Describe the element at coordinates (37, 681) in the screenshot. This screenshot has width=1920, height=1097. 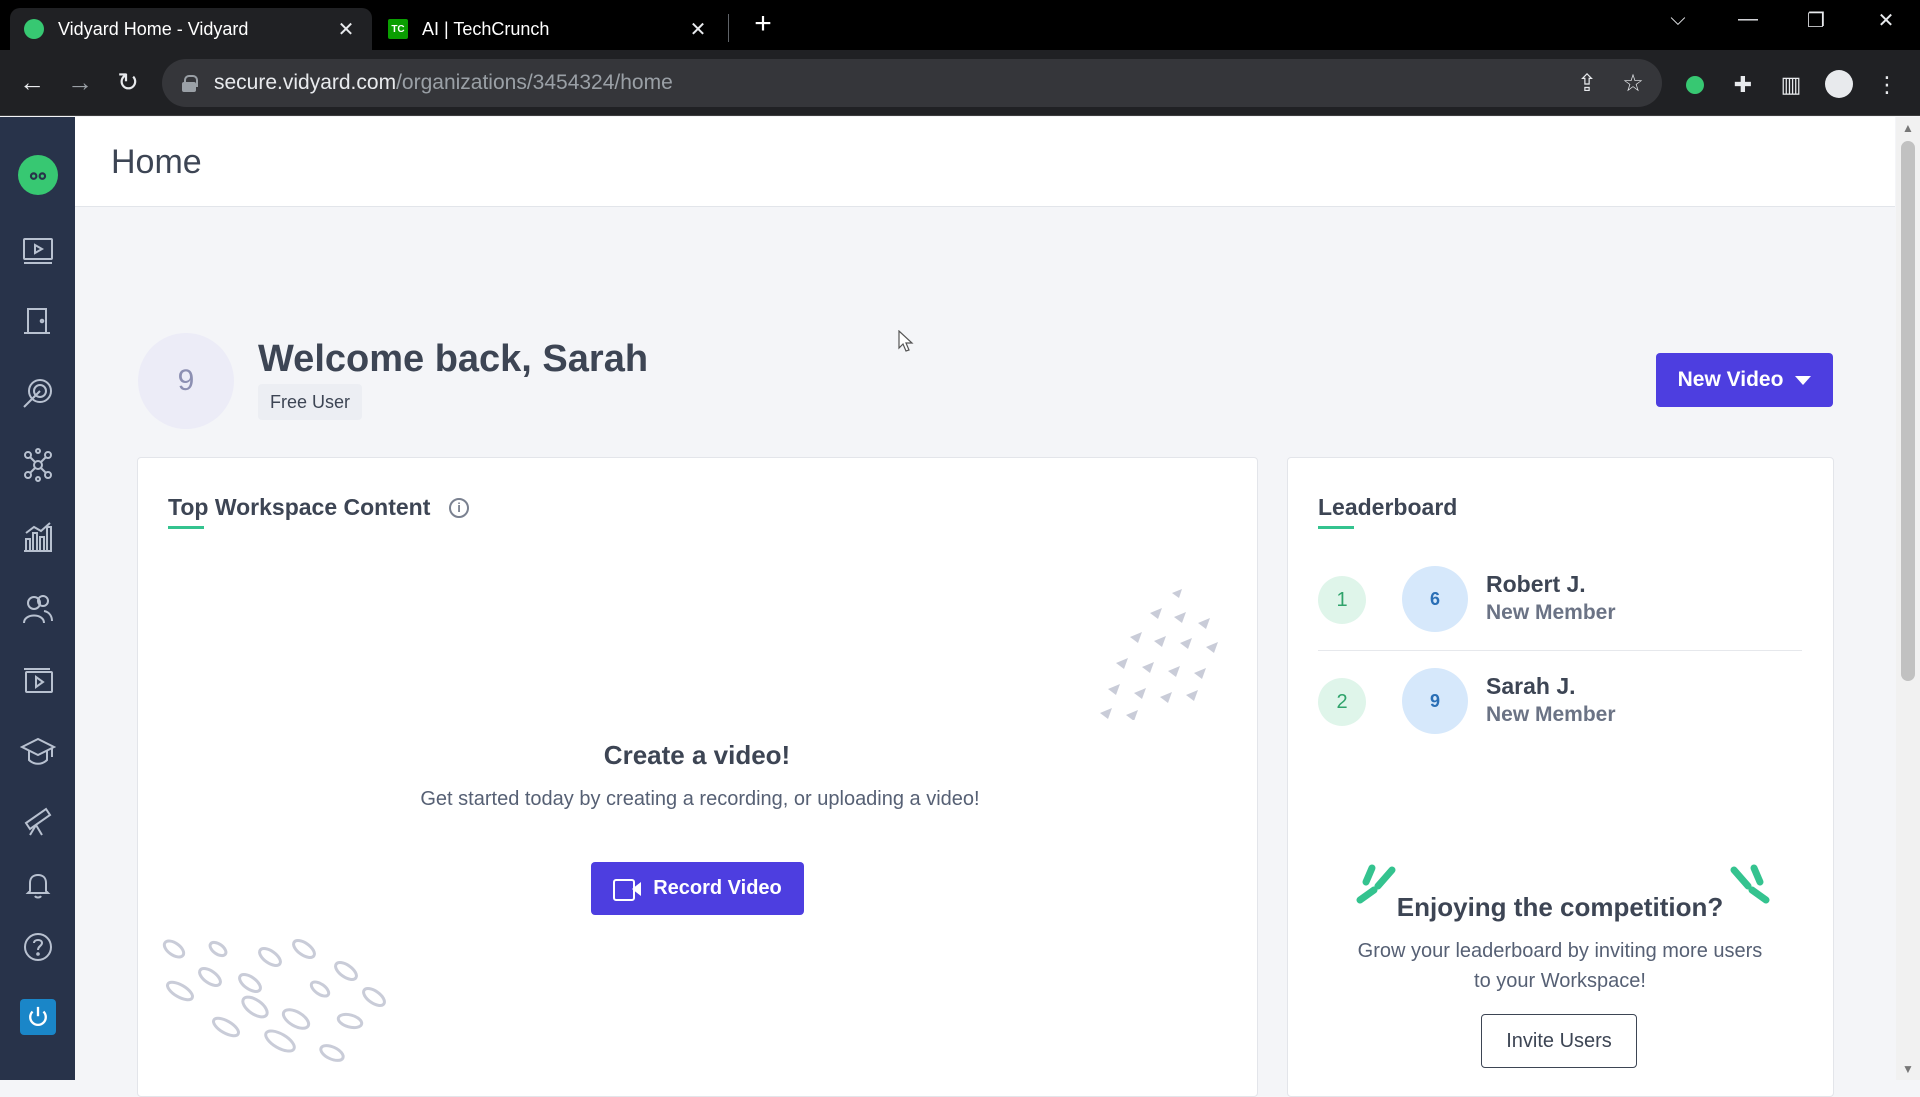
I see `playlists-icon` at that location.